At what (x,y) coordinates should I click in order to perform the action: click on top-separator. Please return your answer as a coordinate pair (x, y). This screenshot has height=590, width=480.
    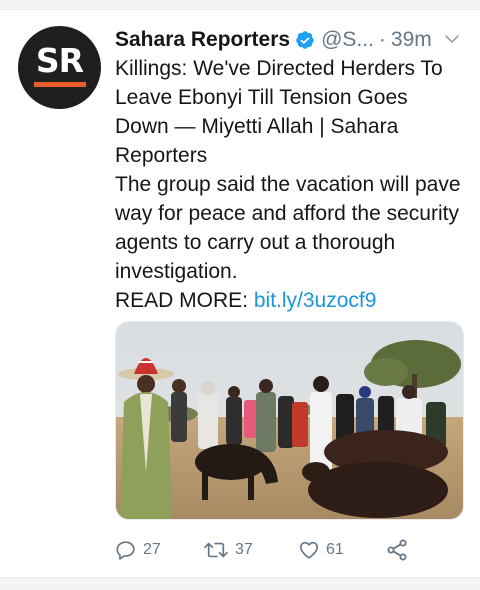
    Looking at the image, I should click on (240, 5).